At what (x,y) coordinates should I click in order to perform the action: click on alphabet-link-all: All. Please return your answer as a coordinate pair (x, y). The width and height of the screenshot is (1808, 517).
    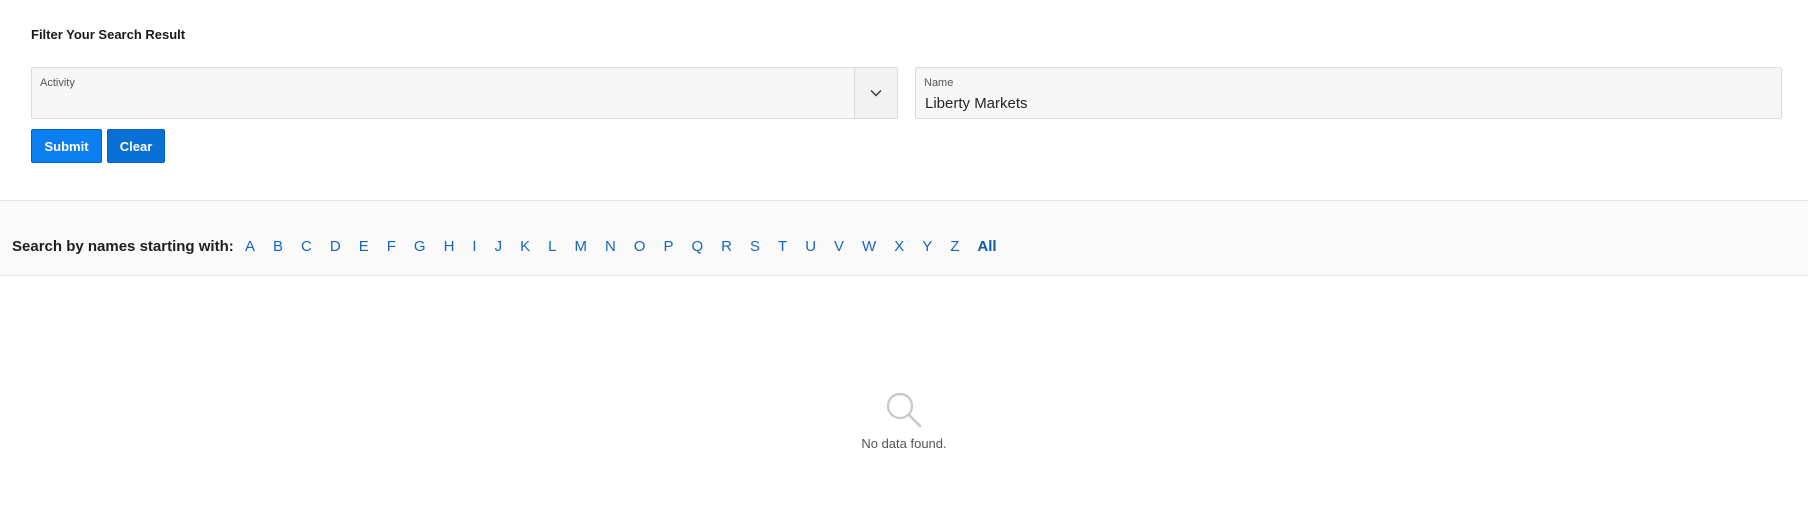
    Looking at the image, I should click on (986, 247).